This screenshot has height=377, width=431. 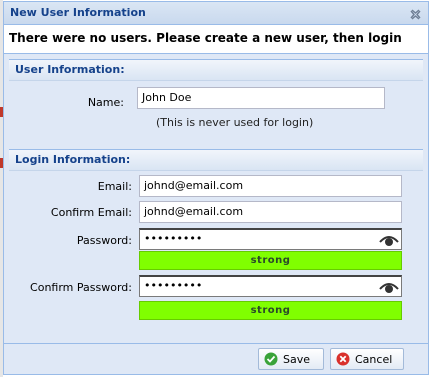 I want to click on save-label: Save, so click(x=297, y=359).